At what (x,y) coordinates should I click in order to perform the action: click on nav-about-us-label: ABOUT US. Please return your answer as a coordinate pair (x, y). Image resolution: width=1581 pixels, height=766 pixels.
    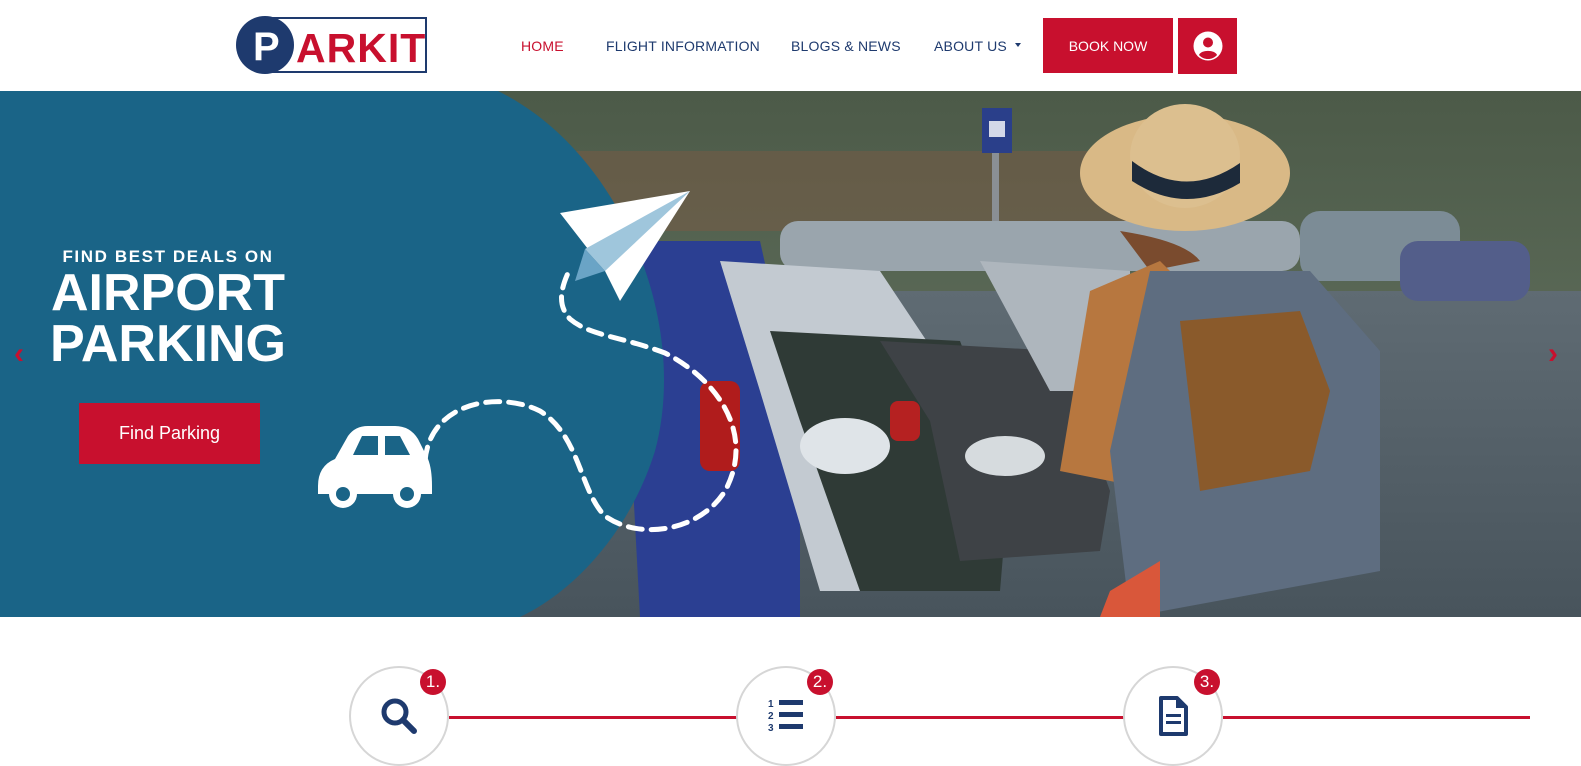
    Looking at the image, I should click on (970, 46).